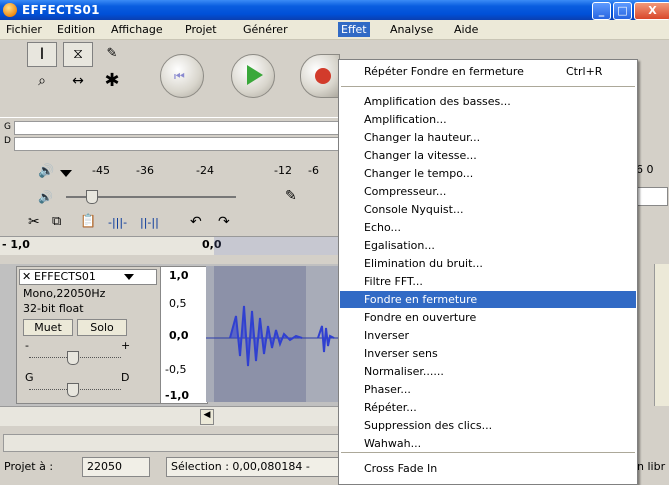 The height and width of the screenshot is (485, 669). What do you see at coordinates (73, 358) in the screenshot?
I see `gain-thumb` at bounding box center [73, 358].